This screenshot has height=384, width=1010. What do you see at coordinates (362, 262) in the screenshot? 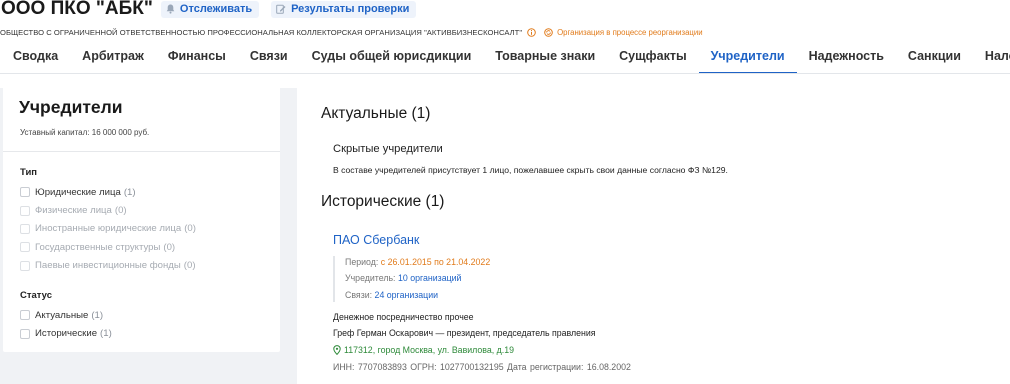
I see `period-label: Период:` at bounding box center [362, 262].